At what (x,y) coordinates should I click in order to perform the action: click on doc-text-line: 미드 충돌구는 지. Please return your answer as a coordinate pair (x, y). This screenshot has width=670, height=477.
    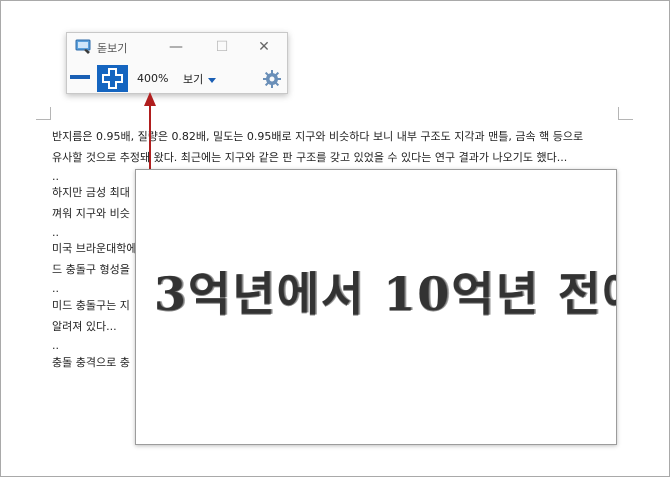
    Looking at the image, I should click on (91, 305).